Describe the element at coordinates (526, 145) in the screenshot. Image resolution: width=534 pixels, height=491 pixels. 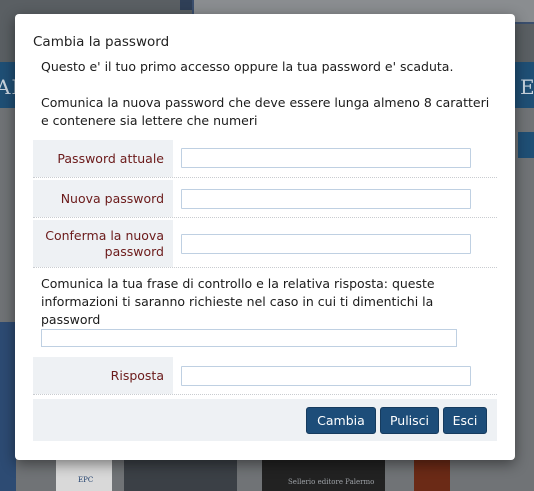
I see `background-side-tab` at that location.